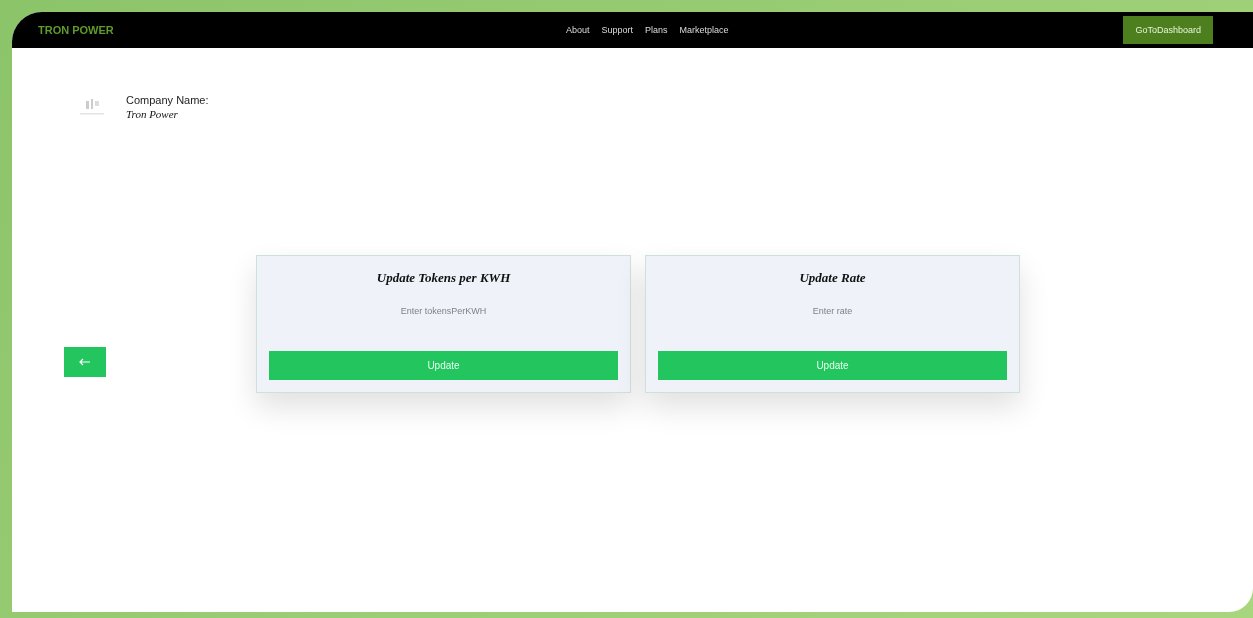 The height and width of the screenshot is (618, 1253). Describe the element at coordinates (704, 30) in the screenshot. I see `nav-link: Marketplace` at that location.